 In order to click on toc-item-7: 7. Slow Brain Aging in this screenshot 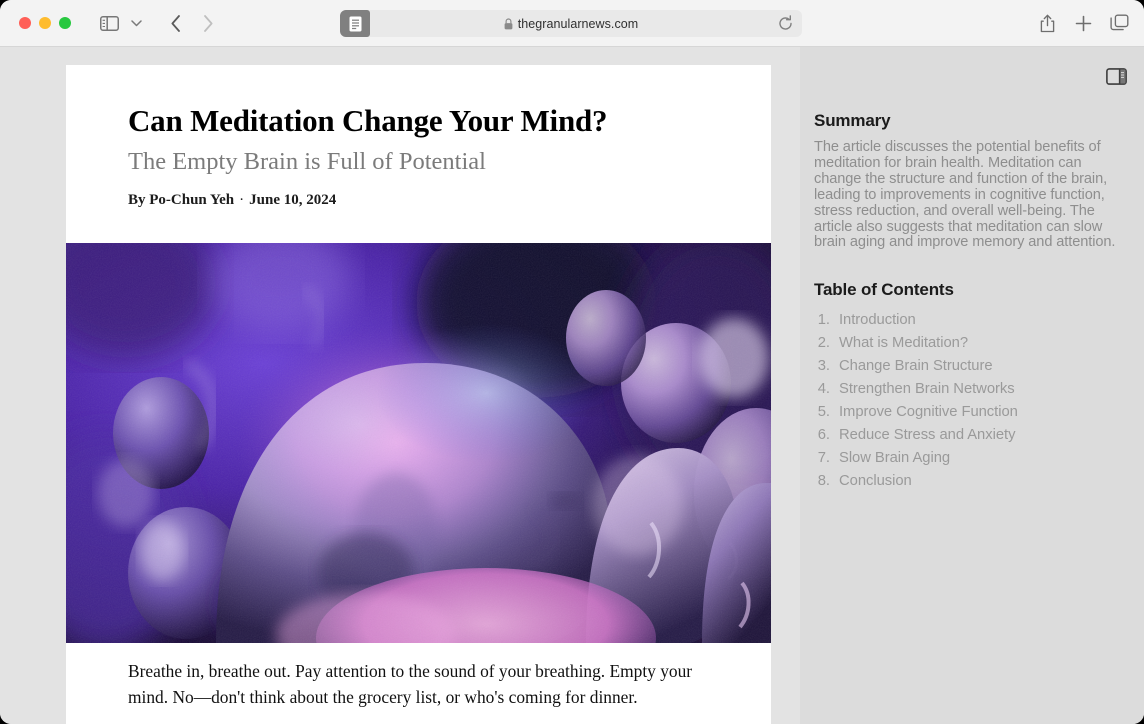, I will do `click(969, 458)`.